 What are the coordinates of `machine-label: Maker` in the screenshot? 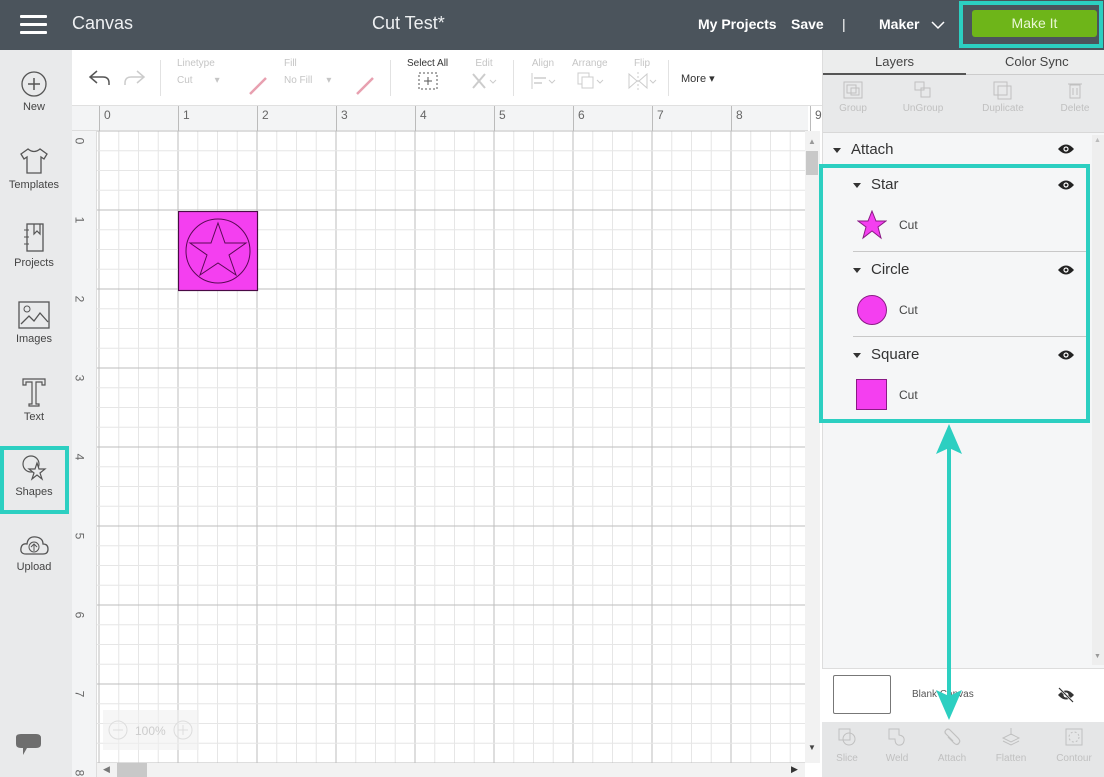 It's located at (899, 24).